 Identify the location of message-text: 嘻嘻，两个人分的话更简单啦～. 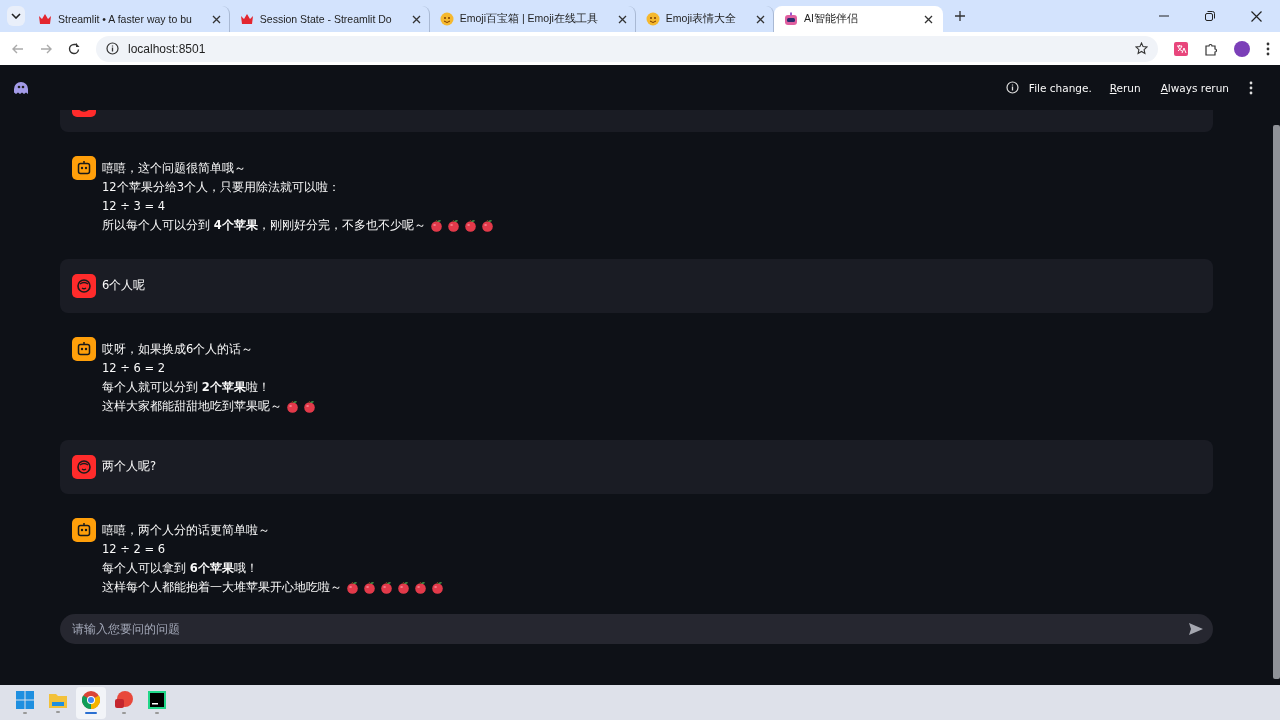
(186, 530).